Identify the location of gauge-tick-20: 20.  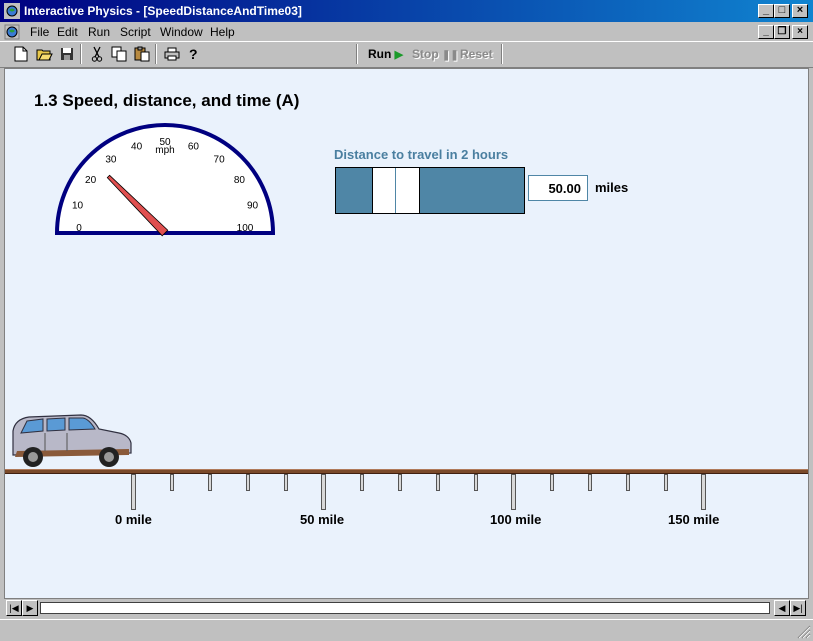
(91, 180).